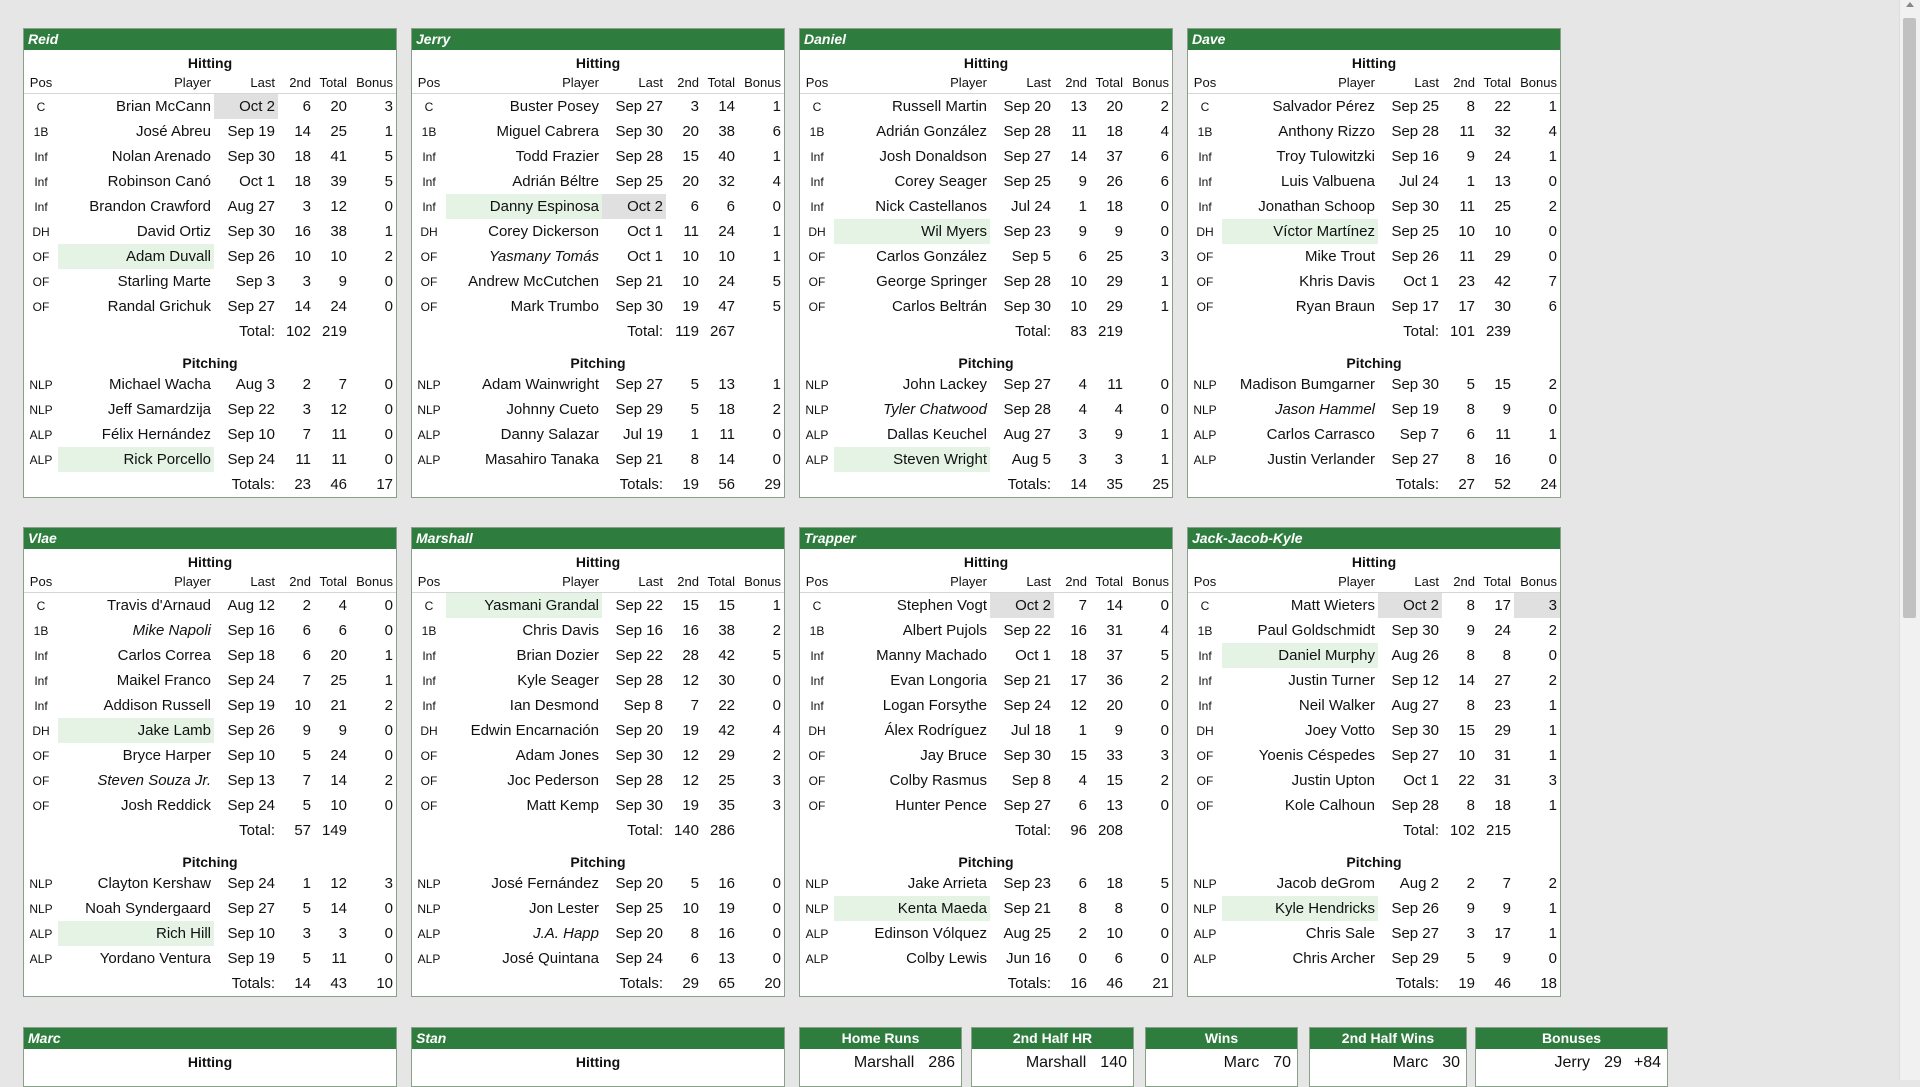 The height and width of the screenshot is (1087, 1920). Describe the element at coordinates (1909, 540) in the screenshot. I see `vertical-scrollbar` at that location.